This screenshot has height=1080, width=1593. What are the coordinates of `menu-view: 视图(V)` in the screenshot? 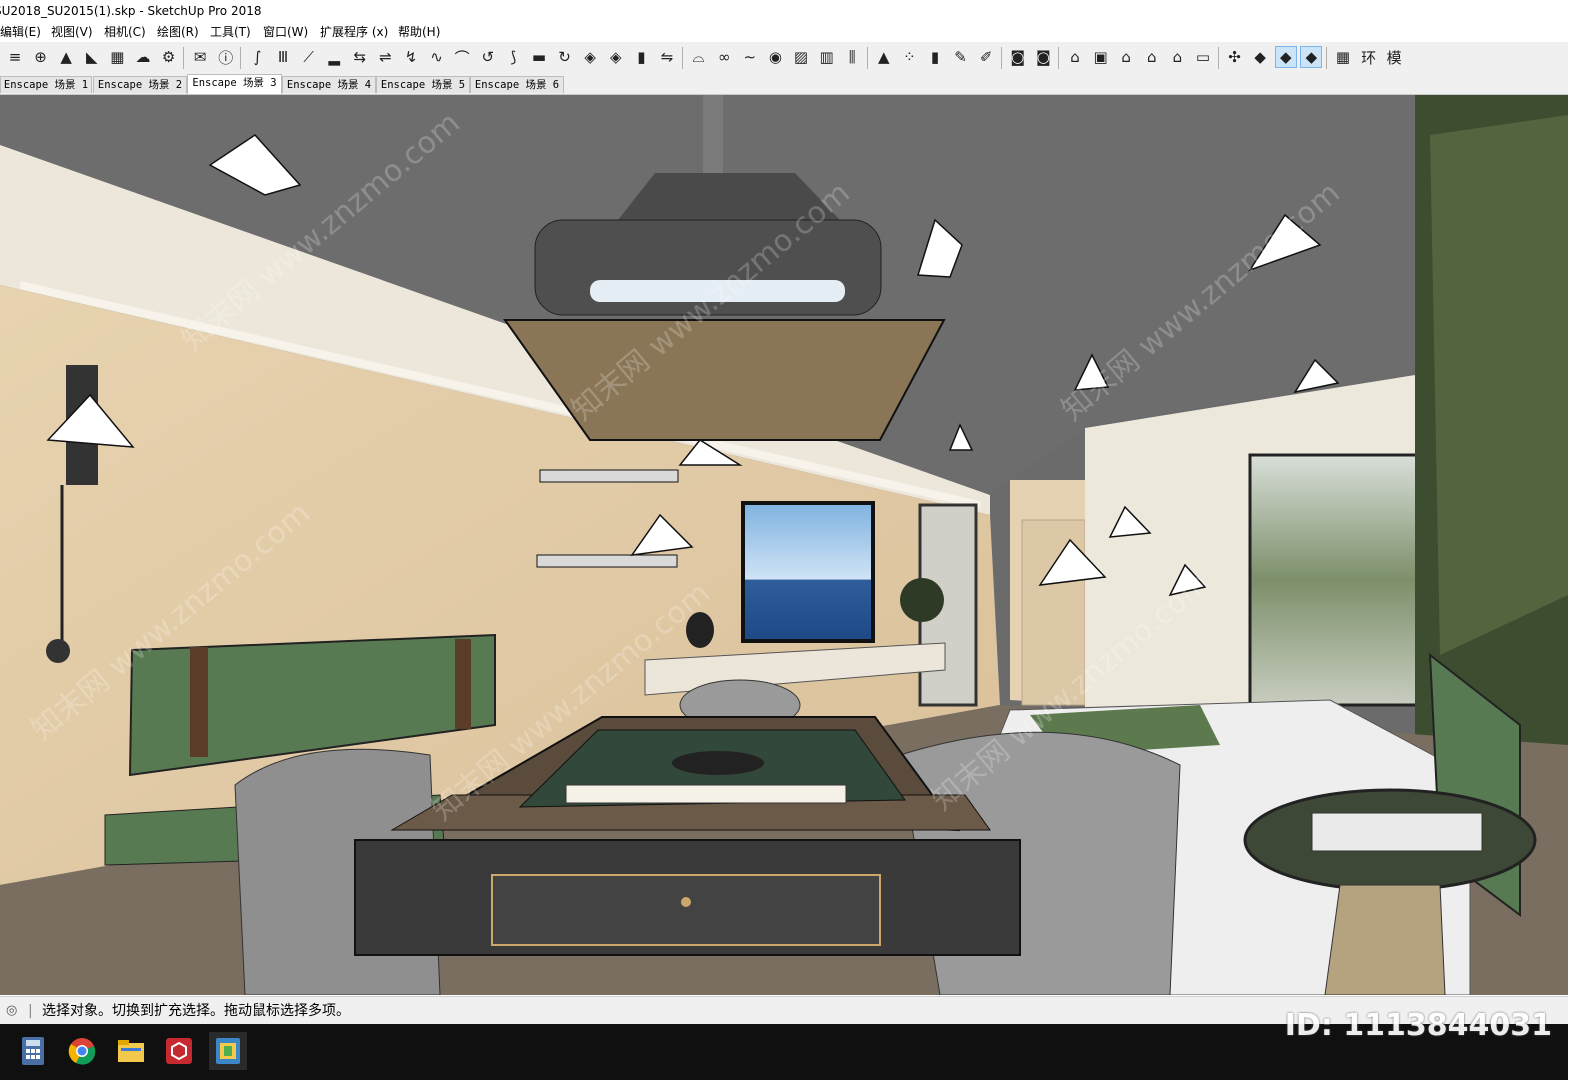 It's located at (72, 32).